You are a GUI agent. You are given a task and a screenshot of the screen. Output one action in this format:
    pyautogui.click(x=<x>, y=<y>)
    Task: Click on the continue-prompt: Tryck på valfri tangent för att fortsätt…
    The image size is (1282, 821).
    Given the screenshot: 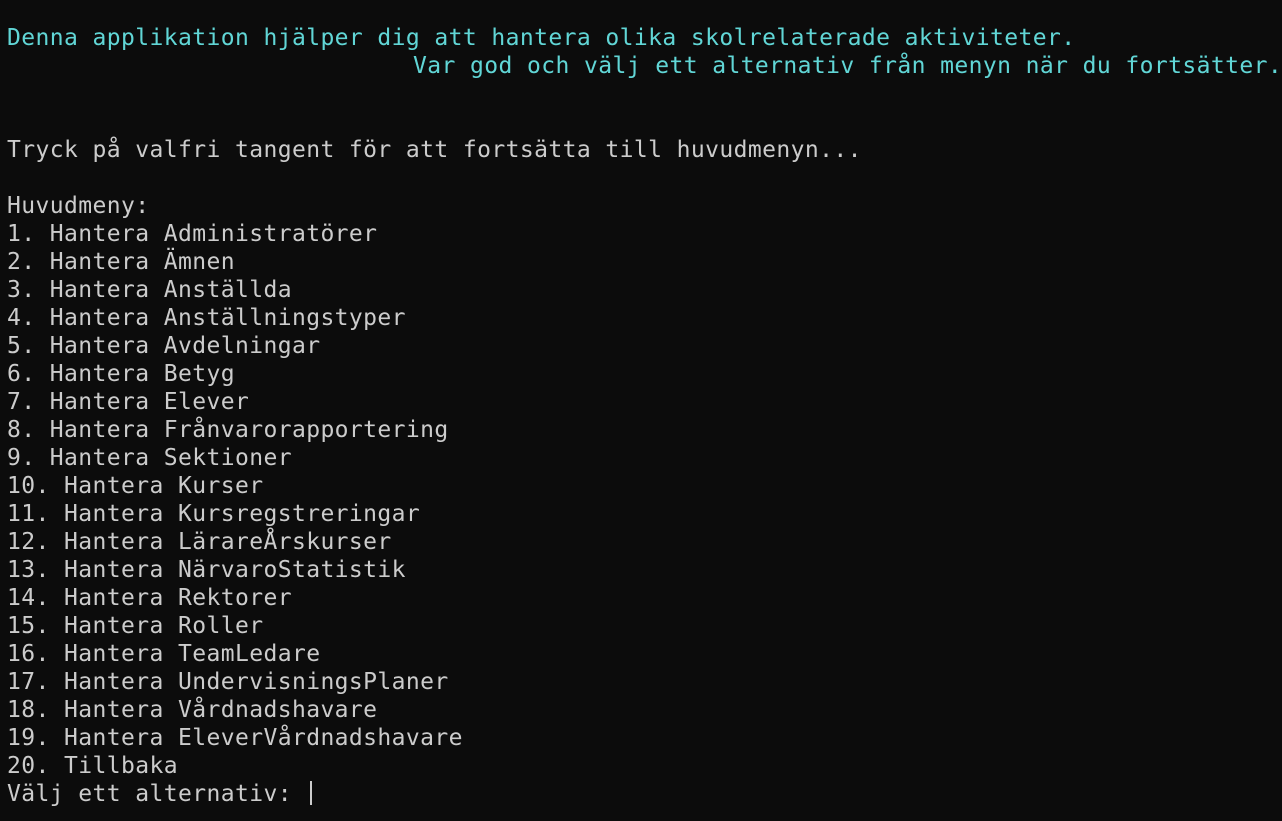 What is the action you would take?
    pyautogui.click(x=434, y=150)
    